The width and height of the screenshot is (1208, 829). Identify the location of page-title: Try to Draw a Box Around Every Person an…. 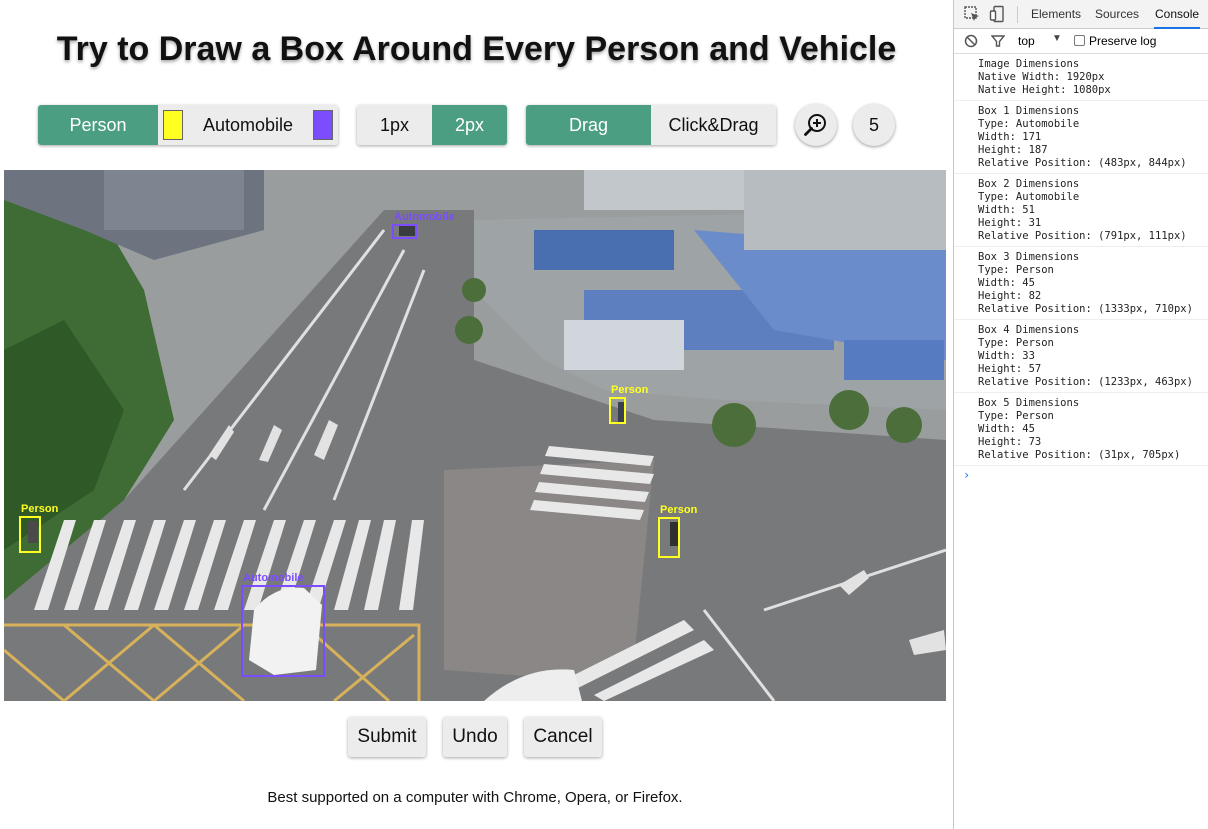
(476, 49).